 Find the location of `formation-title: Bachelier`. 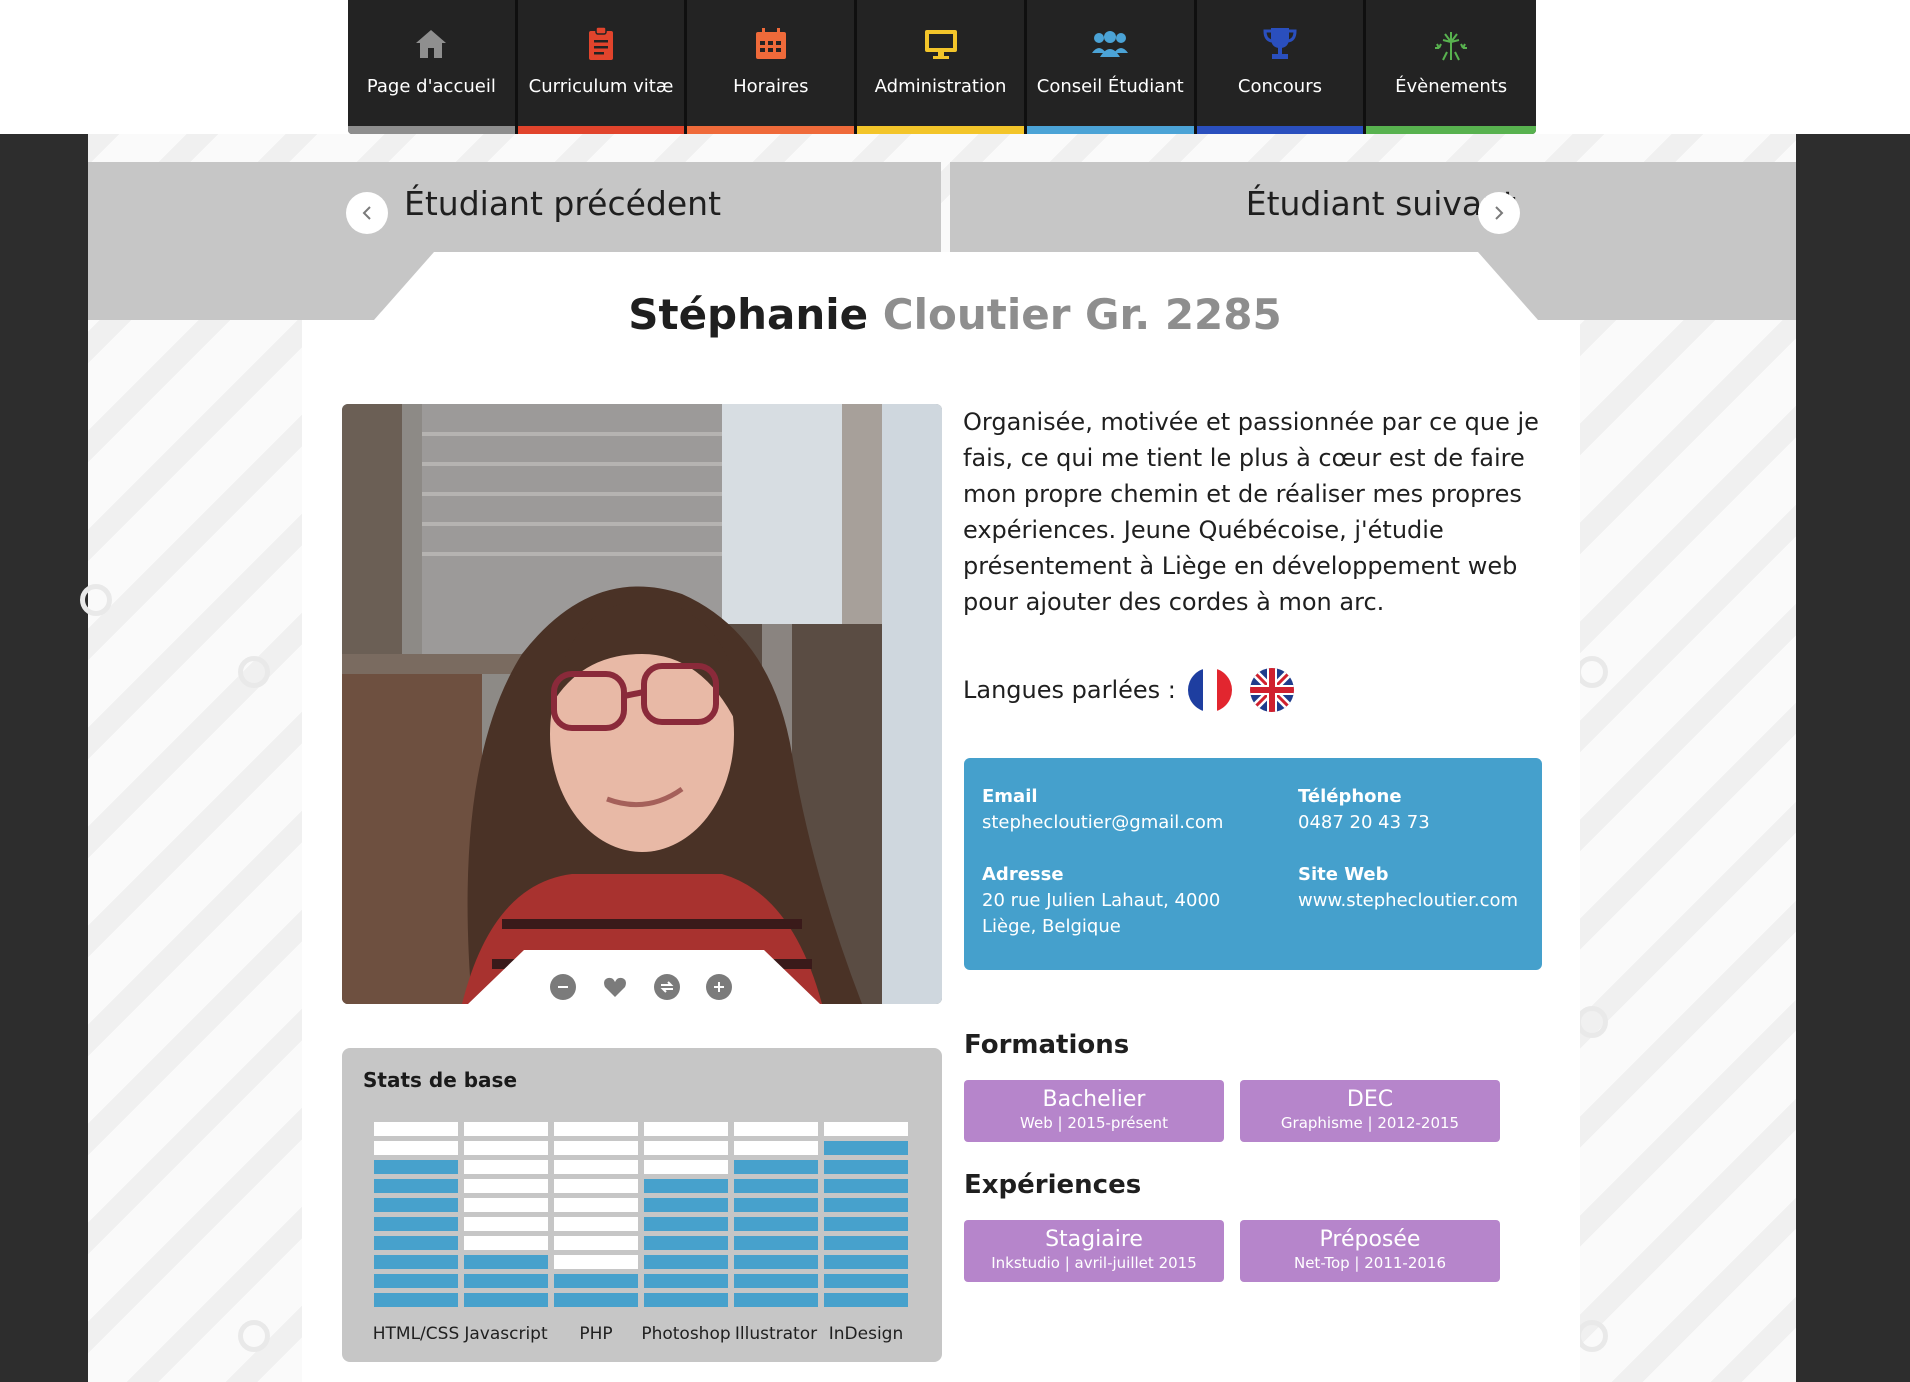

formation-title: Bachelier is located at coordinates (1094, 1099).